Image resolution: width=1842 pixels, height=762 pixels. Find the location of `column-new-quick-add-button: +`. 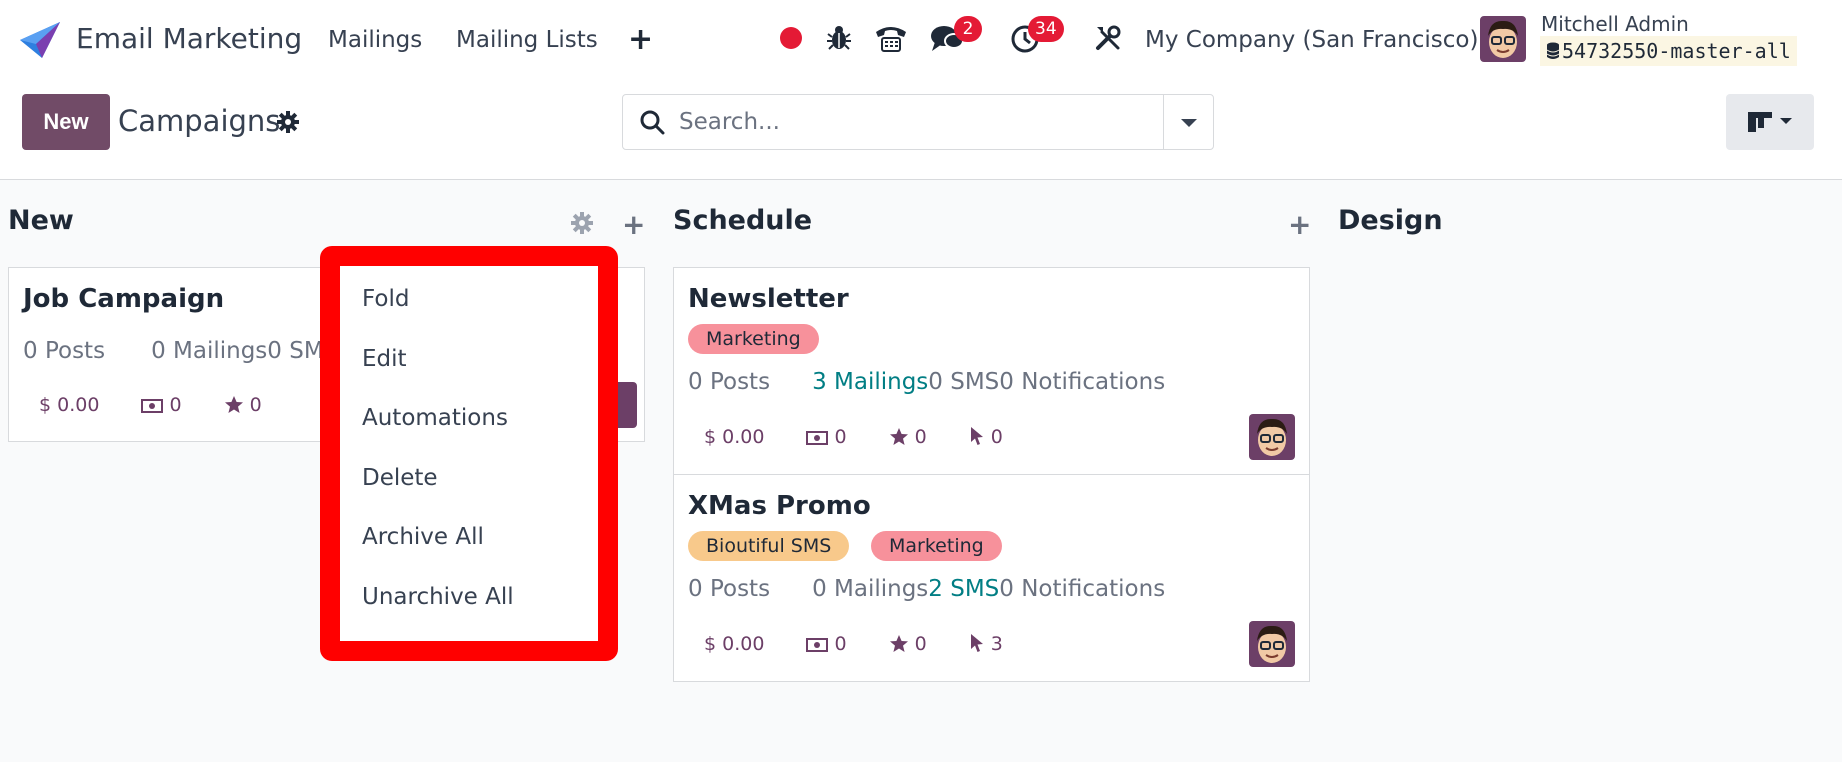

column-new-quick-add-button: + is located at coordinates (633, 224).